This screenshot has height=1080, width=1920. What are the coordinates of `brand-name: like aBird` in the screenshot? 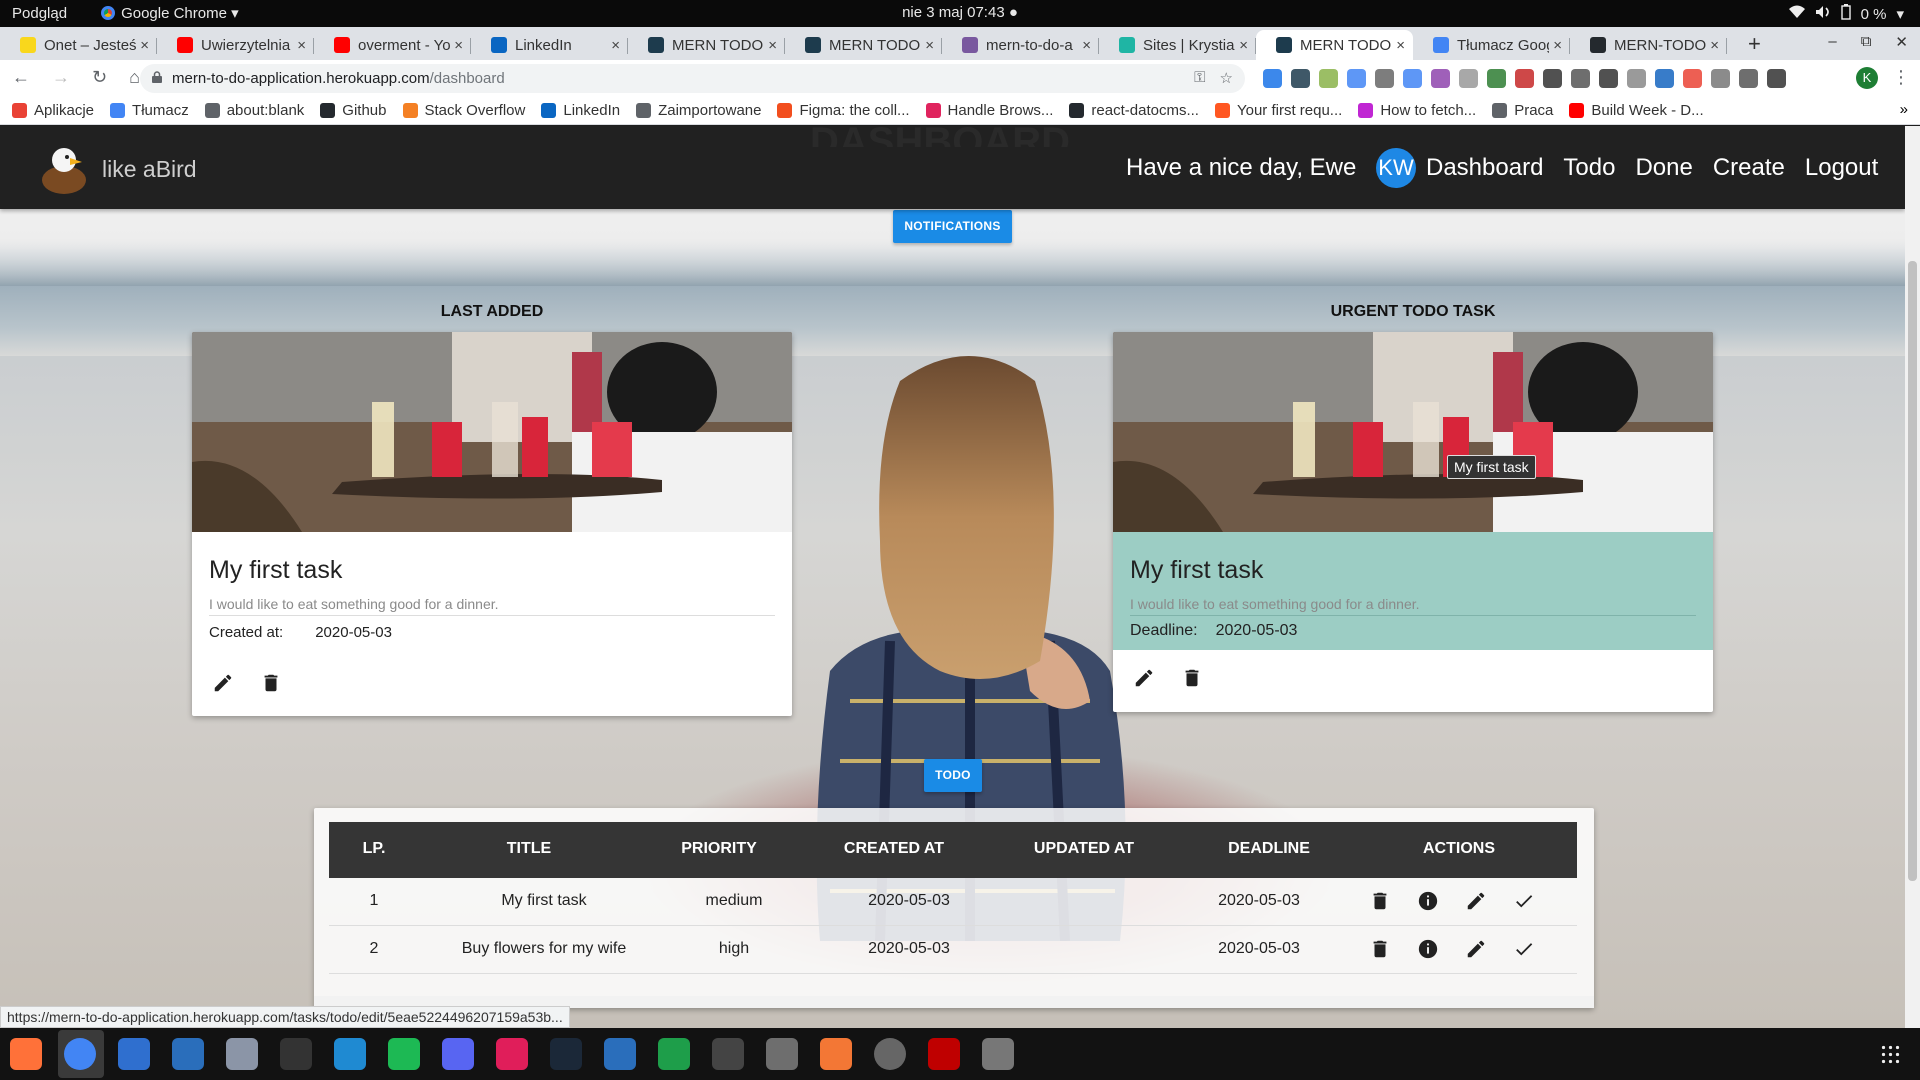 It's located at (149, 169).